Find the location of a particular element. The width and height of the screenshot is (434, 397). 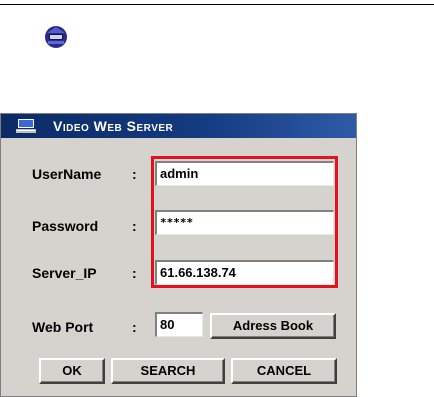

dialog-title: Video Web Server is located at coordinates (113, 126).